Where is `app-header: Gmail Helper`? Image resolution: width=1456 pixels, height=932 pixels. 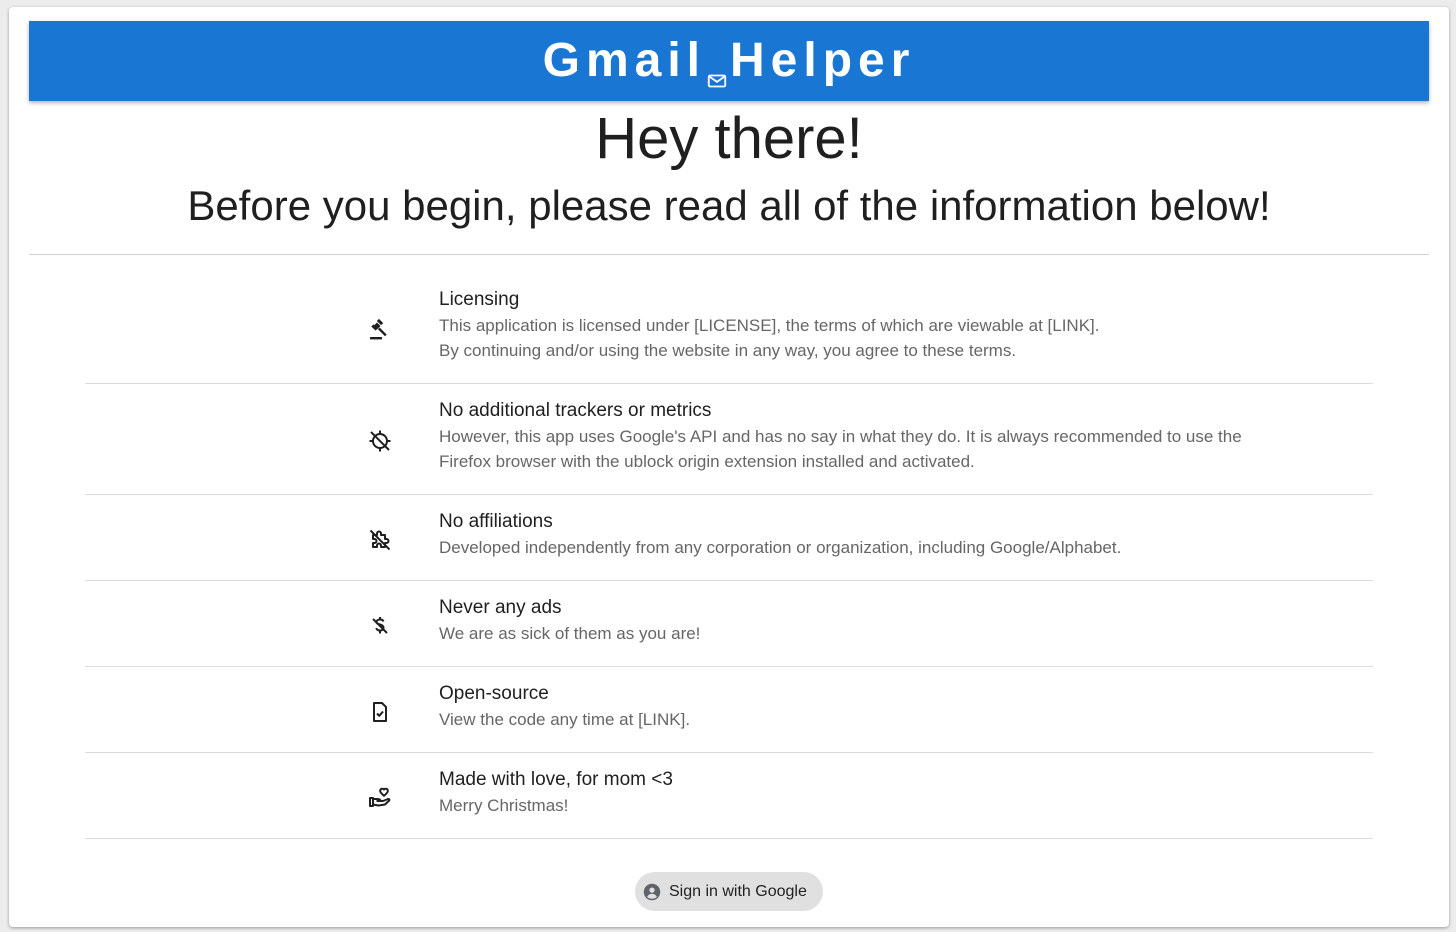
app-header: Gmail Helper is located at coordinates (729, 61).